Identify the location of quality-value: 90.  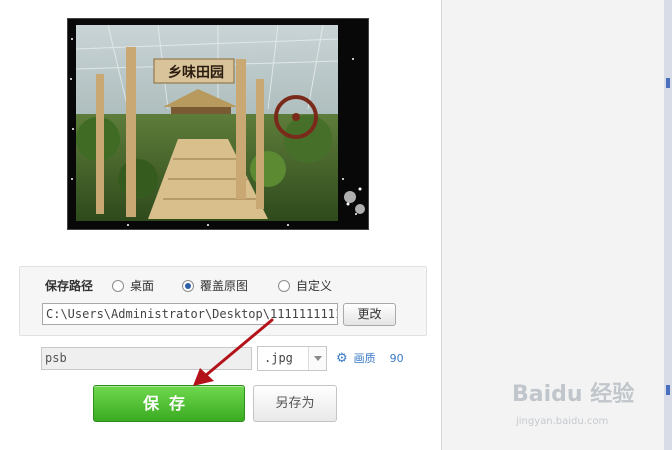
(396, 358).